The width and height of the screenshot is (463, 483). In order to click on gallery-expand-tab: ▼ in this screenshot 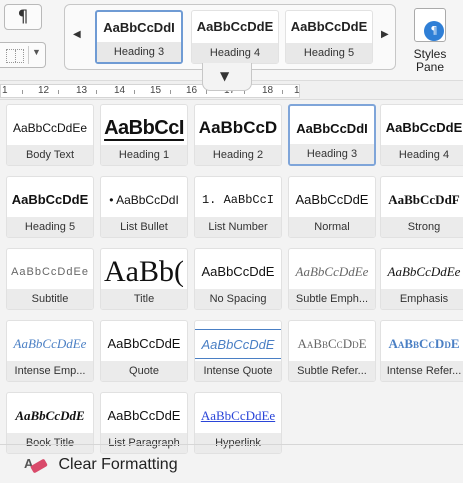, I will do `click(227, 77)`.